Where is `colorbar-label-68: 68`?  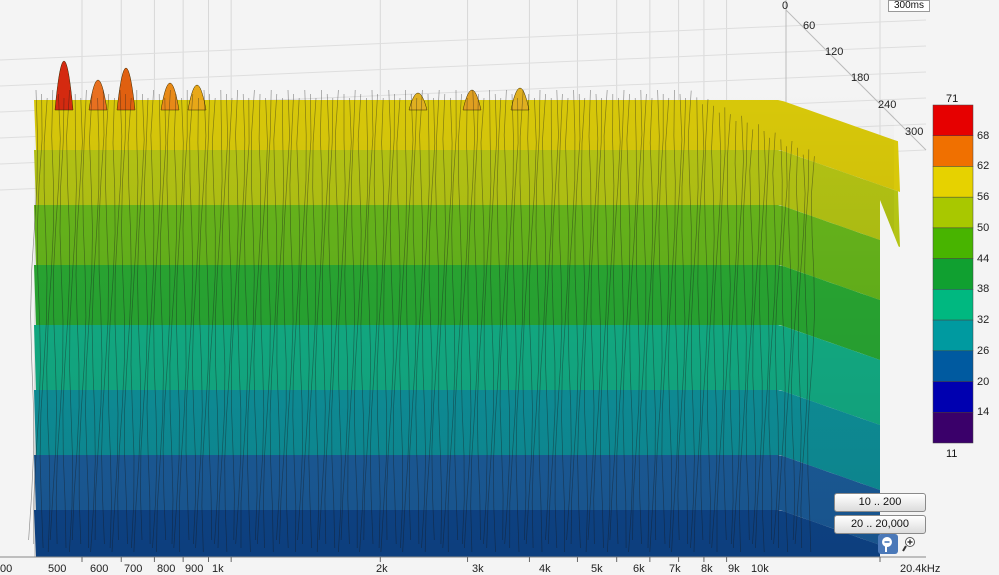
colorbar-label-68: 68 is located at coordinates (983, 135).